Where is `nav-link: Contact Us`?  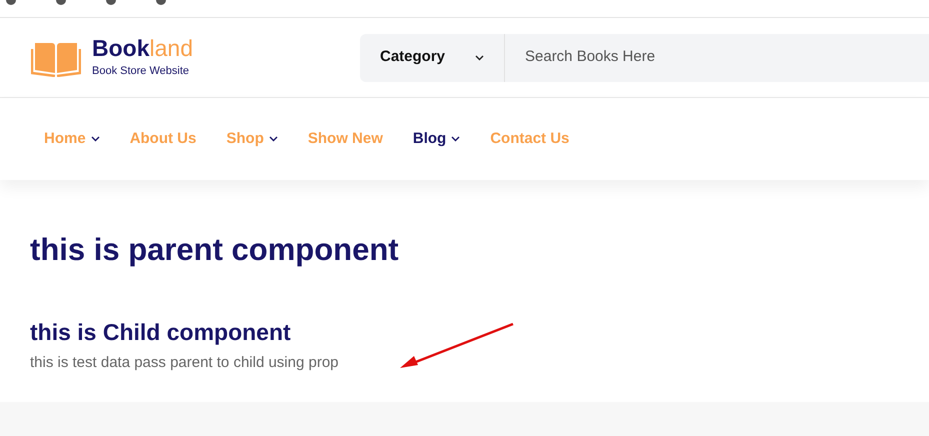
nav-link: Contact Us is located at coordinates (530, 139).